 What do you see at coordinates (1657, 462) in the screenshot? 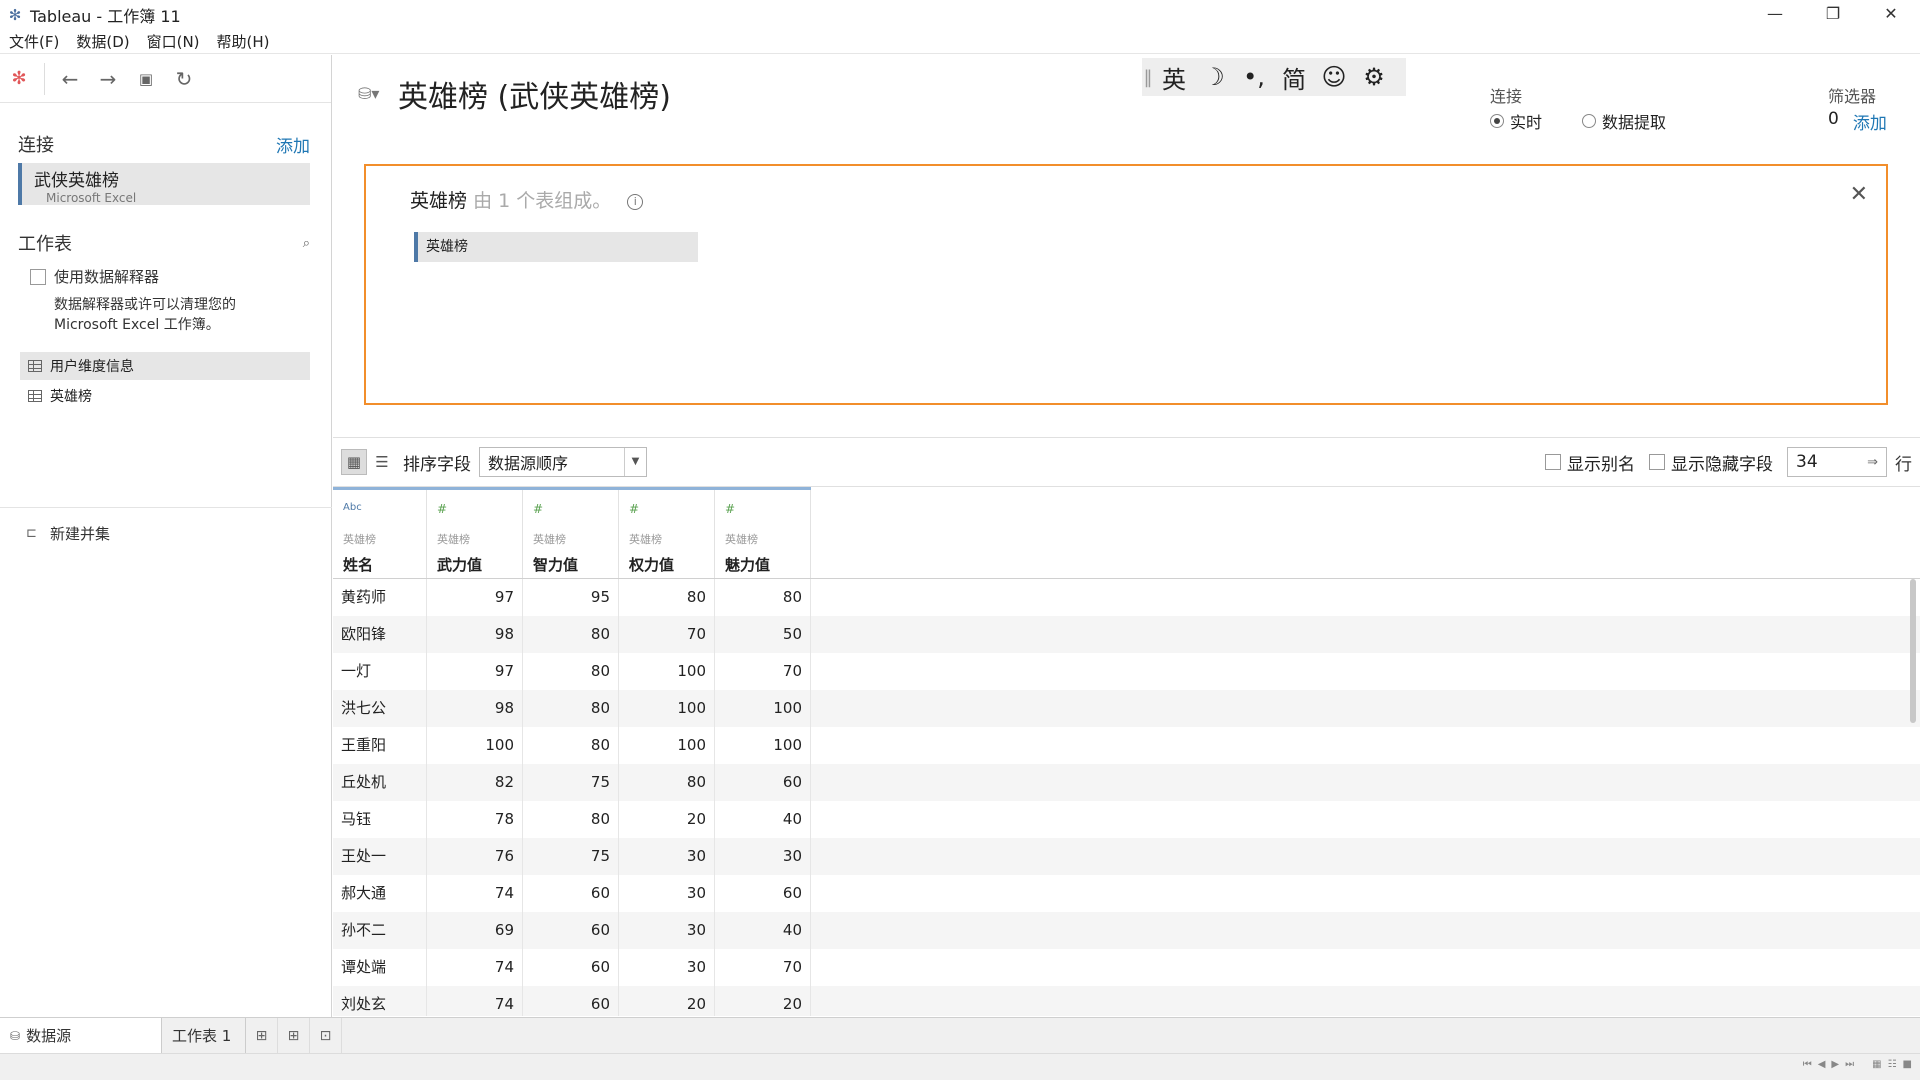
I see `show-hidden-checkbox` at bounding box center [1657, 462].